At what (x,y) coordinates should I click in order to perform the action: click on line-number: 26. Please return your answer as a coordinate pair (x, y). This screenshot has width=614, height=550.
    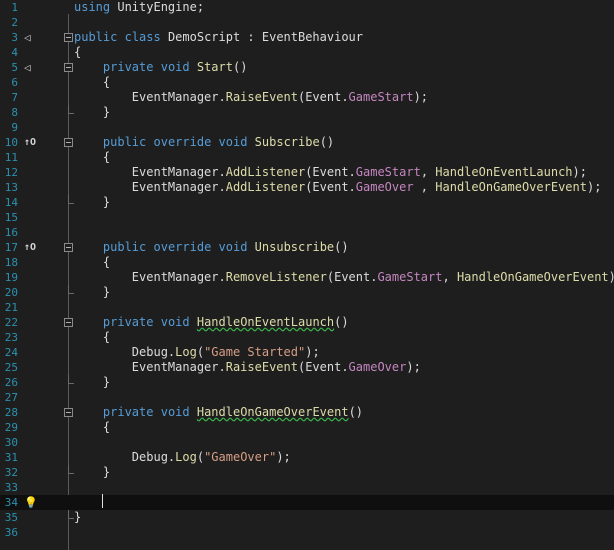
    Looking at the image, I should click on (11, 382).